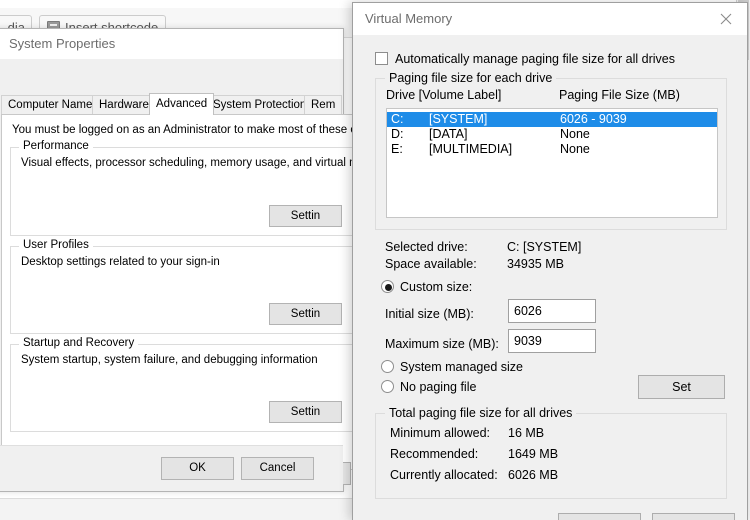  Describe the element at coordinates (448, 134) in the screenshot. I see `drive-volume-label: [DATA]` at that location.